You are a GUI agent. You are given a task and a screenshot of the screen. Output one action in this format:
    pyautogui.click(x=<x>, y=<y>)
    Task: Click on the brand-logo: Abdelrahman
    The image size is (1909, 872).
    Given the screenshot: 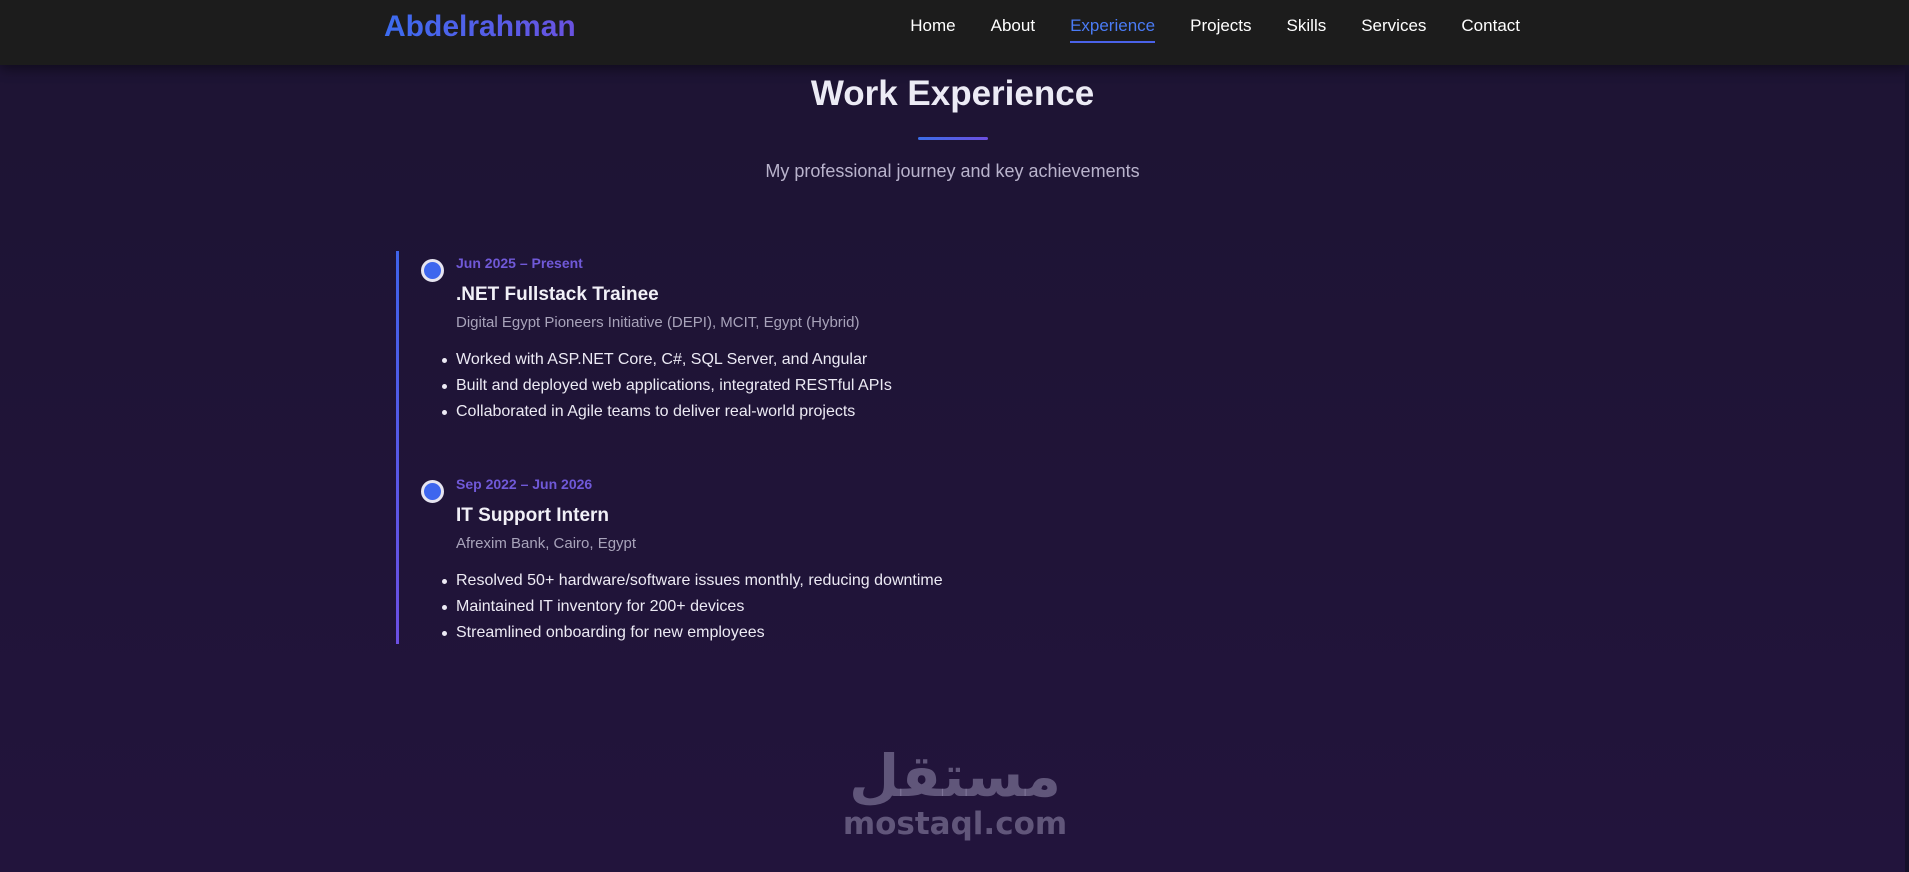 What is the action you would take?
    pyautogui.click(x=480, y=27)
    